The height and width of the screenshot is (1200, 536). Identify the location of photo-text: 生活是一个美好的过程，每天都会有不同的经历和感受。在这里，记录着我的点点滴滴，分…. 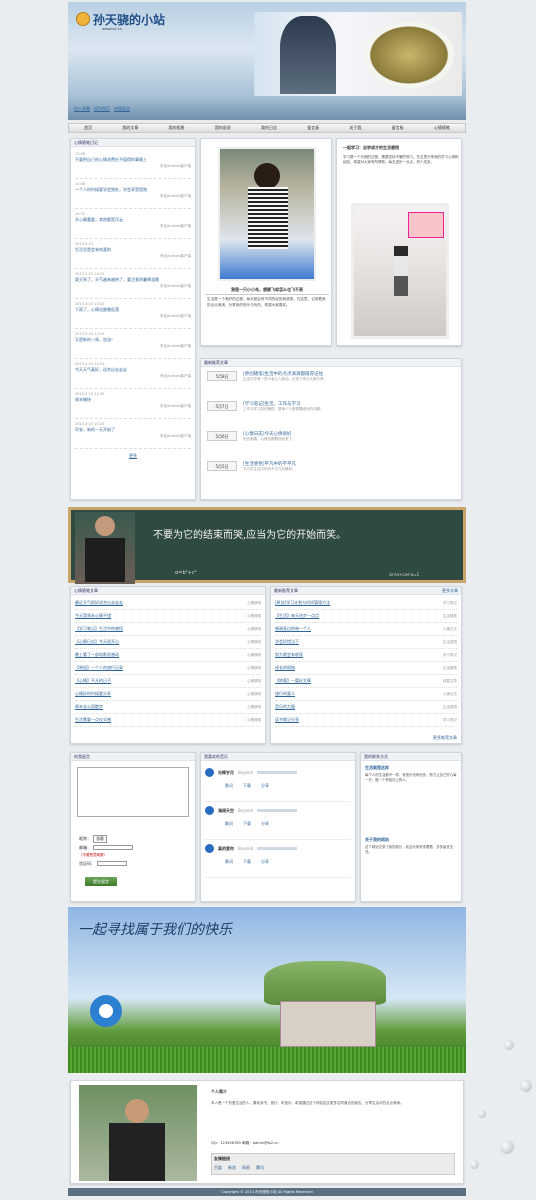
(266, 302).